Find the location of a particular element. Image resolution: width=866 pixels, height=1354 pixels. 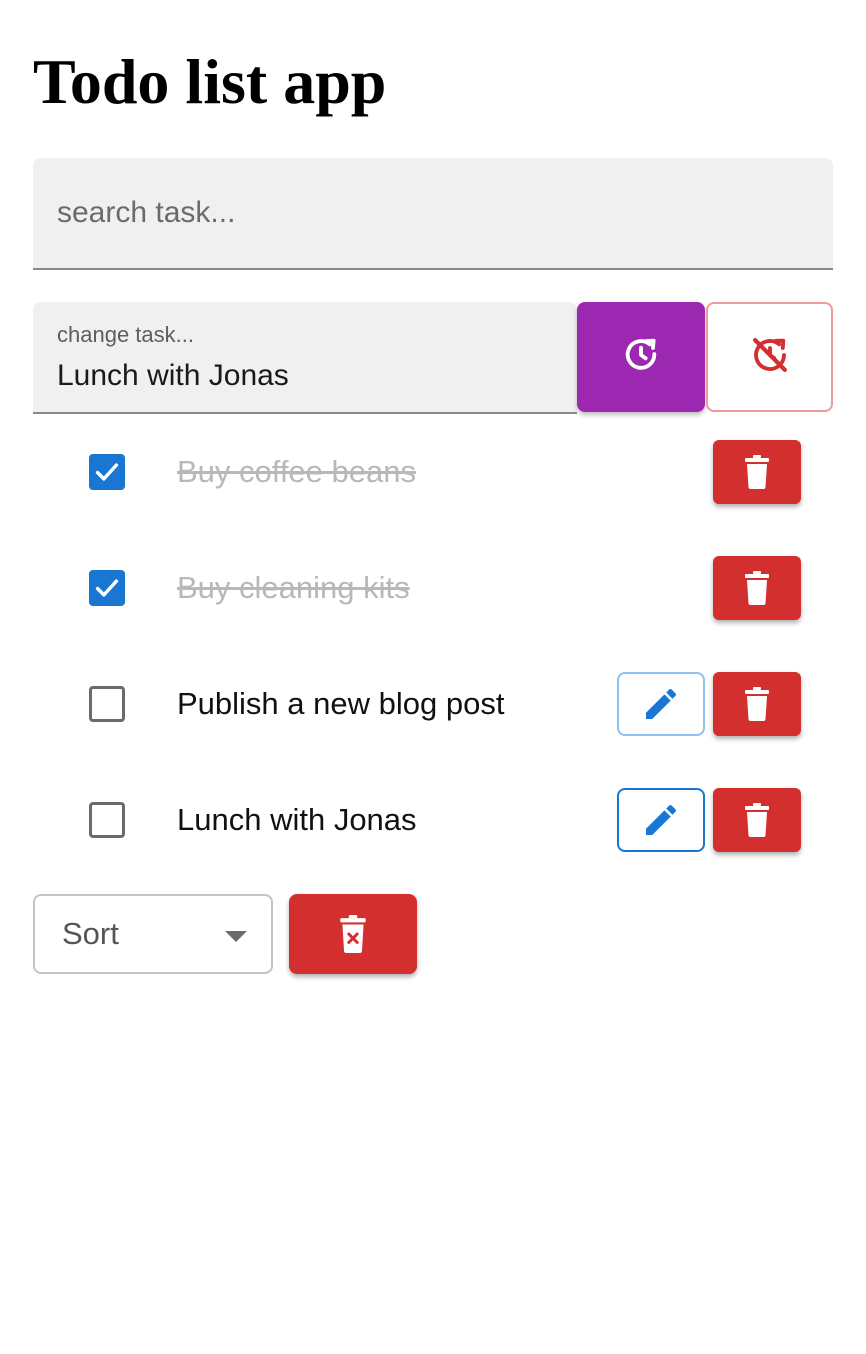

trash-x-icon is located at coordinates (353, 934).